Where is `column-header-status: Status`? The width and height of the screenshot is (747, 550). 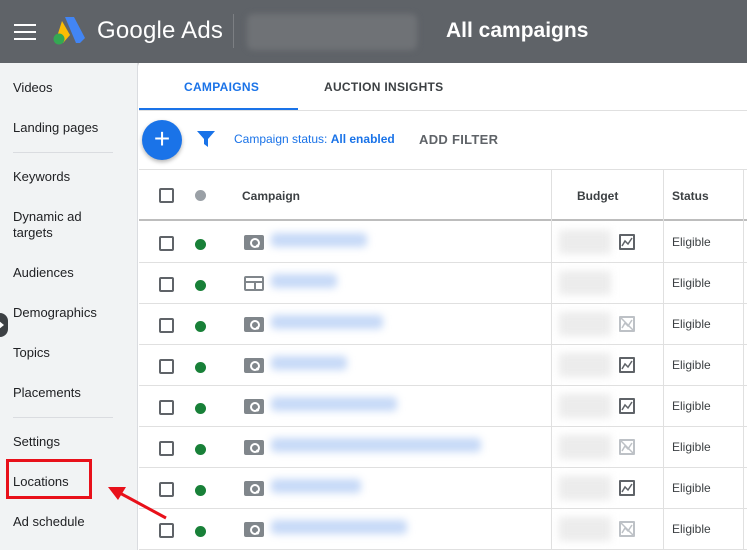
column-header-status: Status is located at coordinates (690, 196).